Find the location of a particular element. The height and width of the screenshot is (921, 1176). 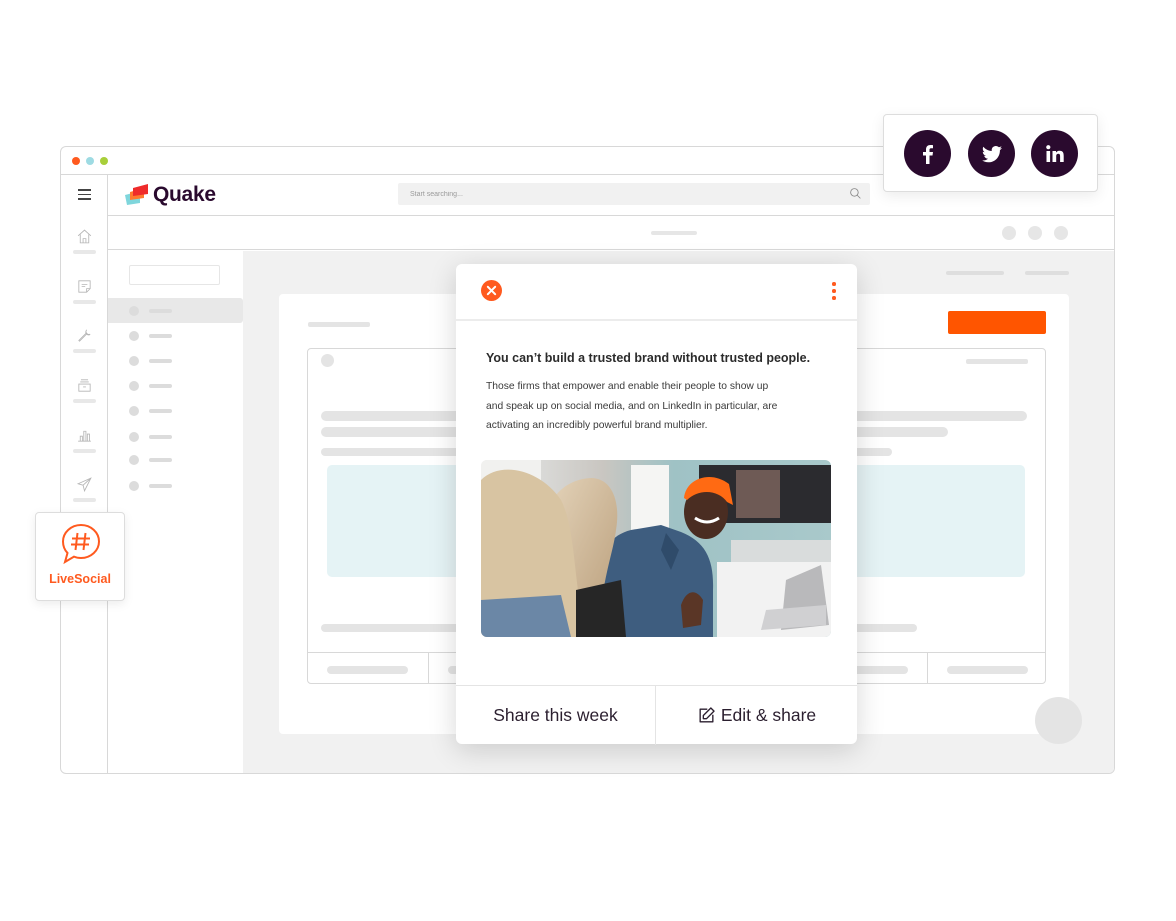

floating-action-button is located at coordinates (1058, 720).